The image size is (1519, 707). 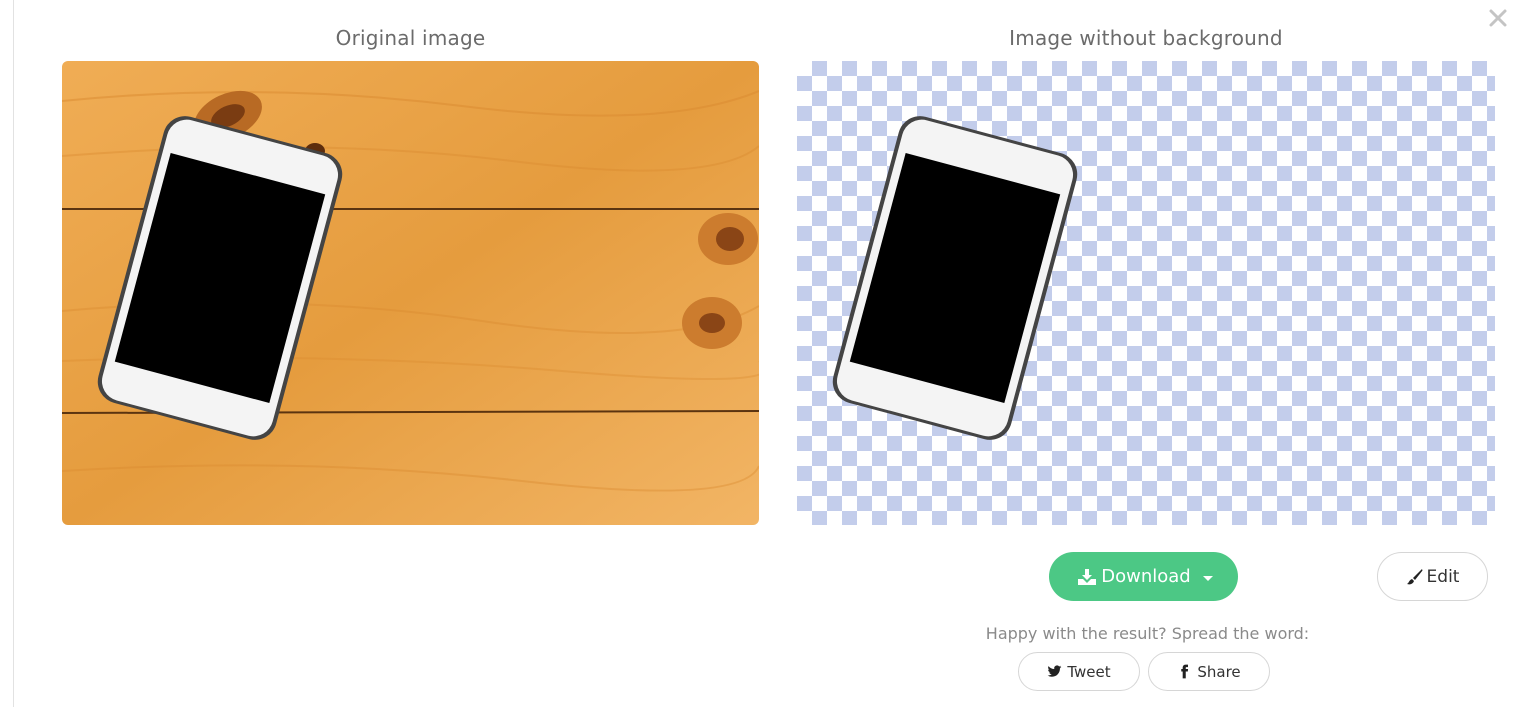 I want to click on original-image-caption: Original image, so click(x=410, y=38).